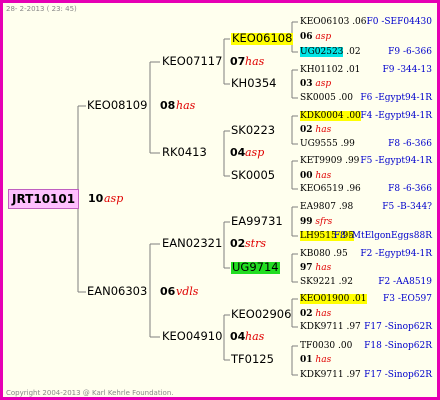  I want to click on sire-year: 08, so click(168, 105).